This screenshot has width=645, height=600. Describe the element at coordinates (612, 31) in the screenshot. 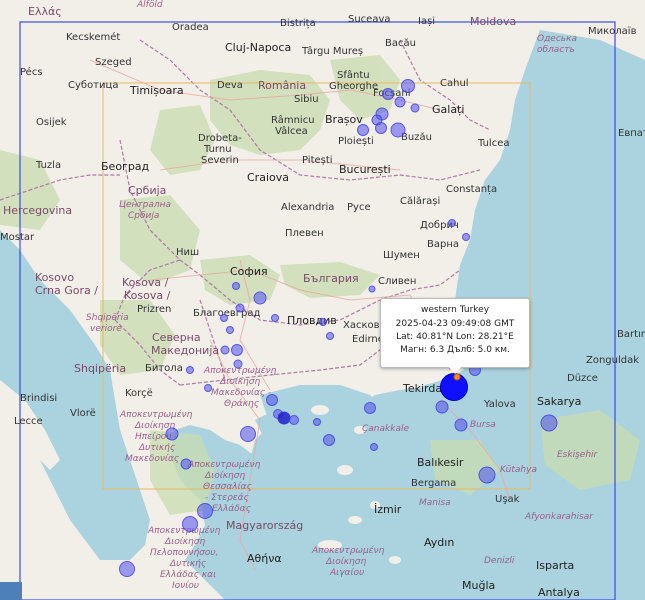

I see `label-city: Миколаїв` at that location.